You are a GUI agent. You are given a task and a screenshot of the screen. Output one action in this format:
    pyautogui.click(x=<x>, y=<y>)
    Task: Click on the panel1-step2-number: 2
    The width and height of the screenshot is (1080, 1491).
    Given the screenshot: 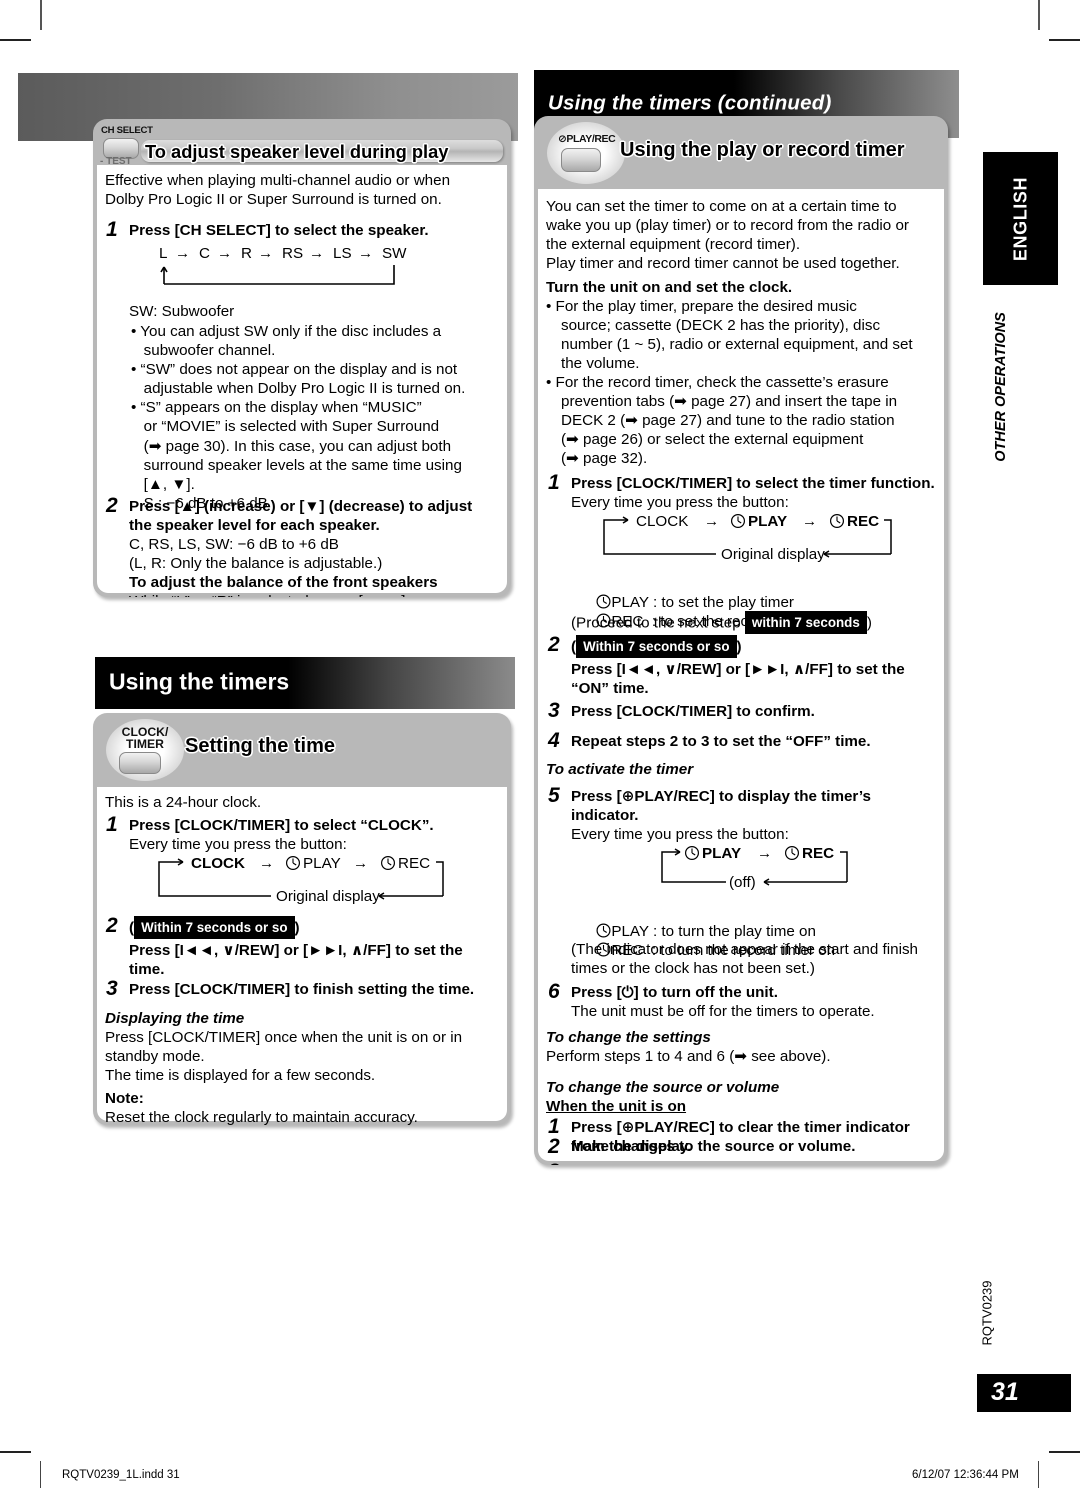 What is the action you would take?
    pyautogui.click(x=112, y=505)
    